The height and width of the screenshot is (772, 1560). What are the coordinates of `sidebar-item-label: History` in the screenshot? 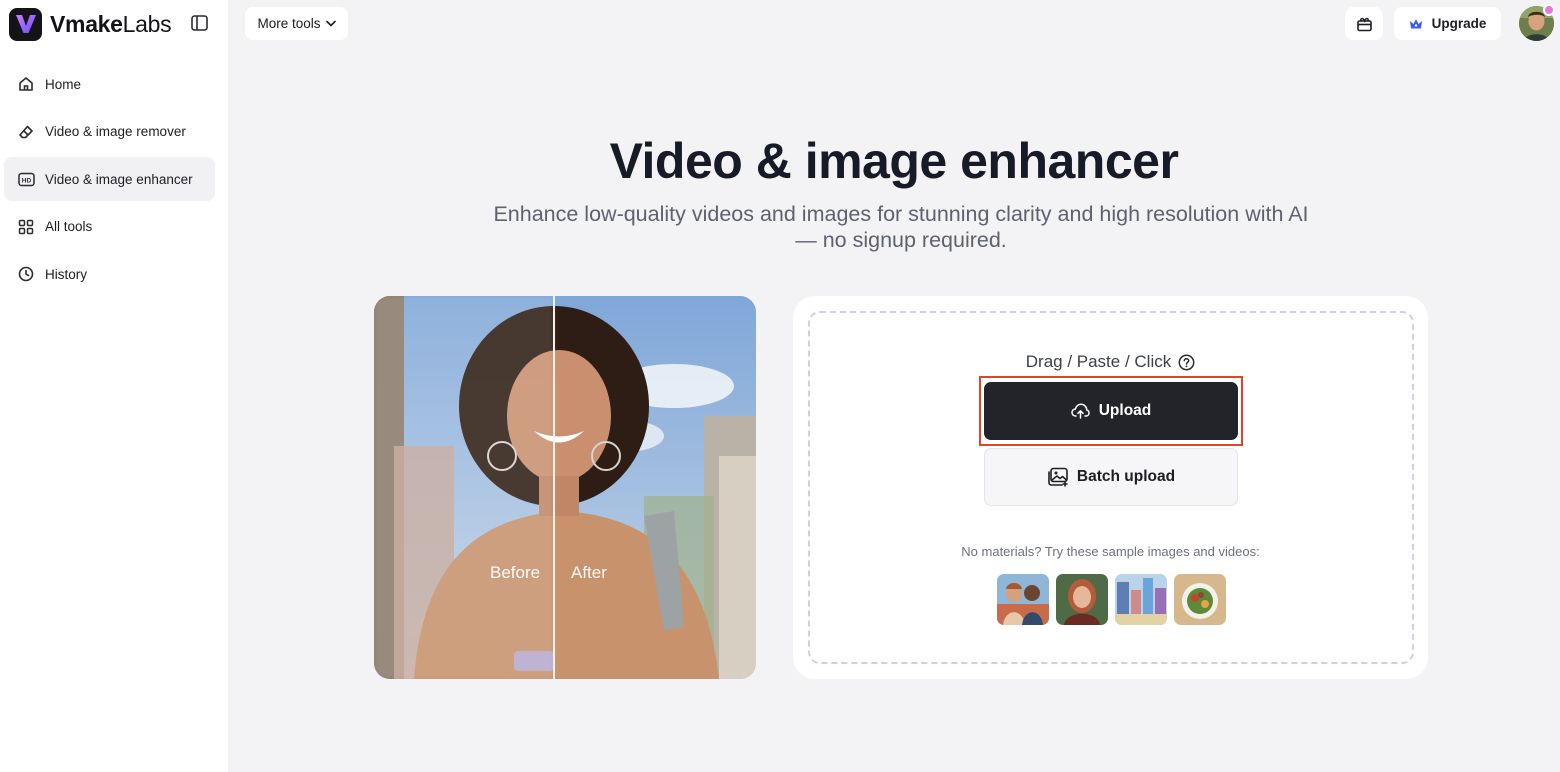 It's located at (66, 274).